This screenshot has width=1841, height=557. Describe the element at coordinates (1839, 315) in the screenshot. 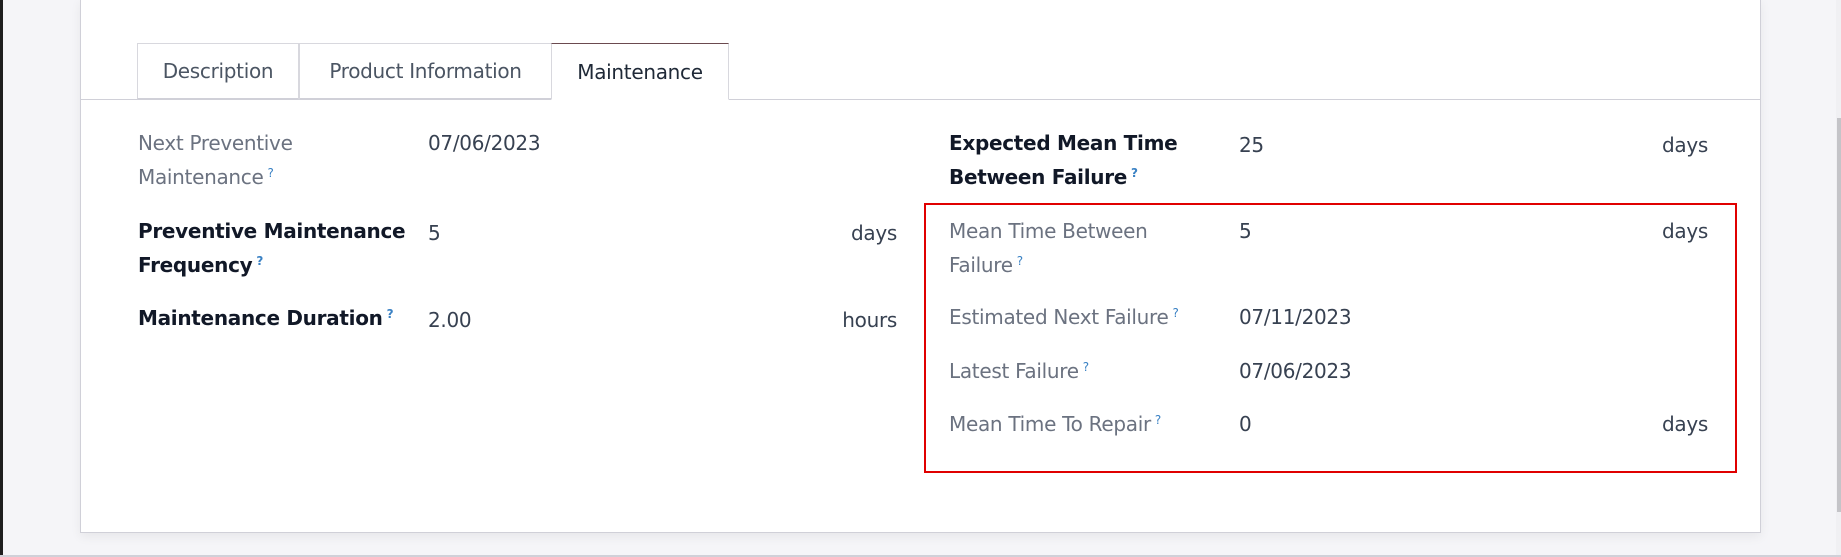

I see `scrollbar-thumb` at that location.